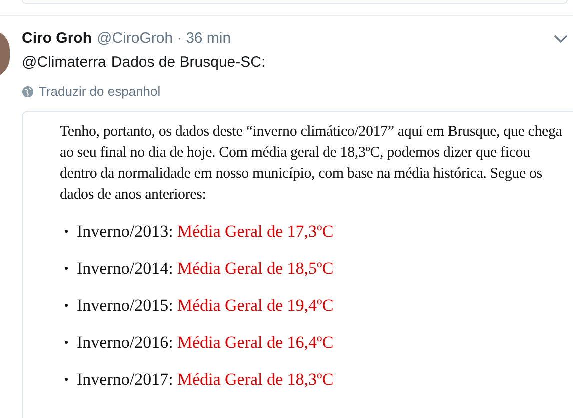 The height and width of the screenshot is (418, 573). I want to click on user-handle: @CiroGroh, so click(135, 39).